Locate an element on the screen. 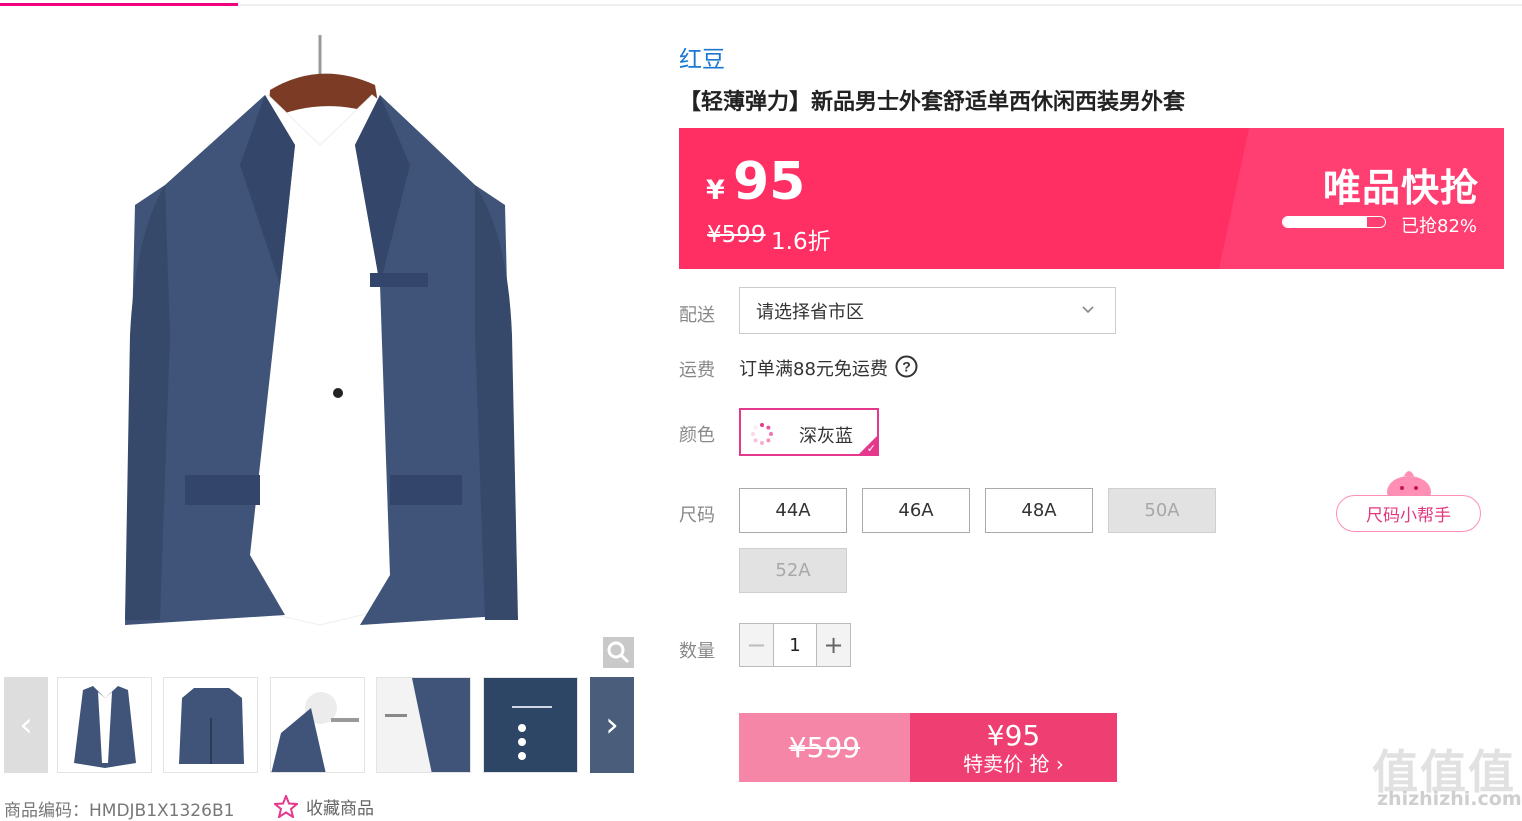 This screenshot has width=1522, height=821. favorite-button: 收藏商品 is located at coordinates (324, 806).